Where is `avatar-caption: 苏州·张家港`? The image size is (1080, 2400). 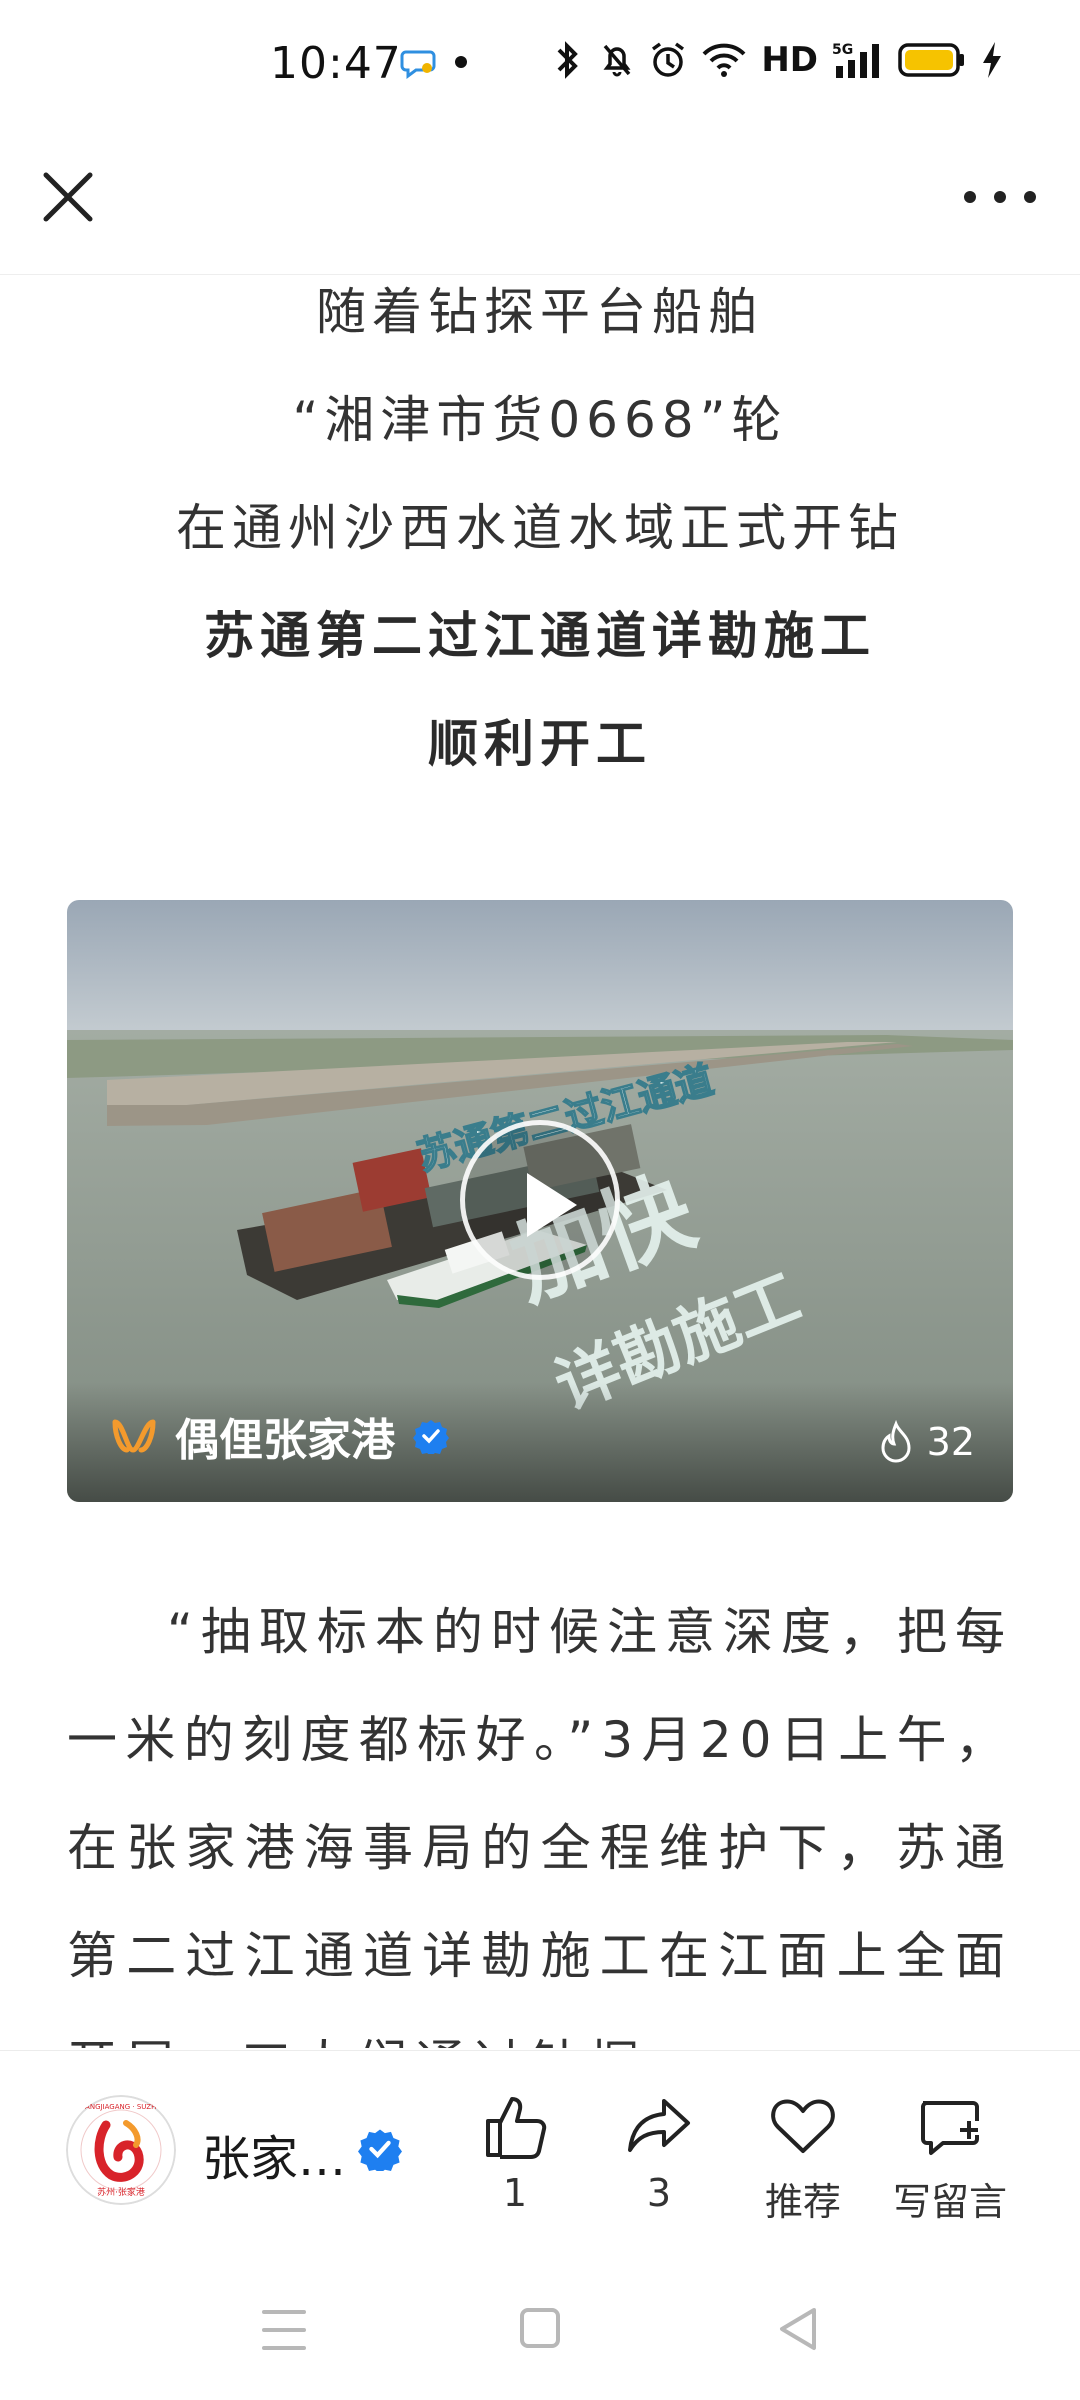 avatar-caption: 苏州·张家港 is located at coordinates (121, 2192).